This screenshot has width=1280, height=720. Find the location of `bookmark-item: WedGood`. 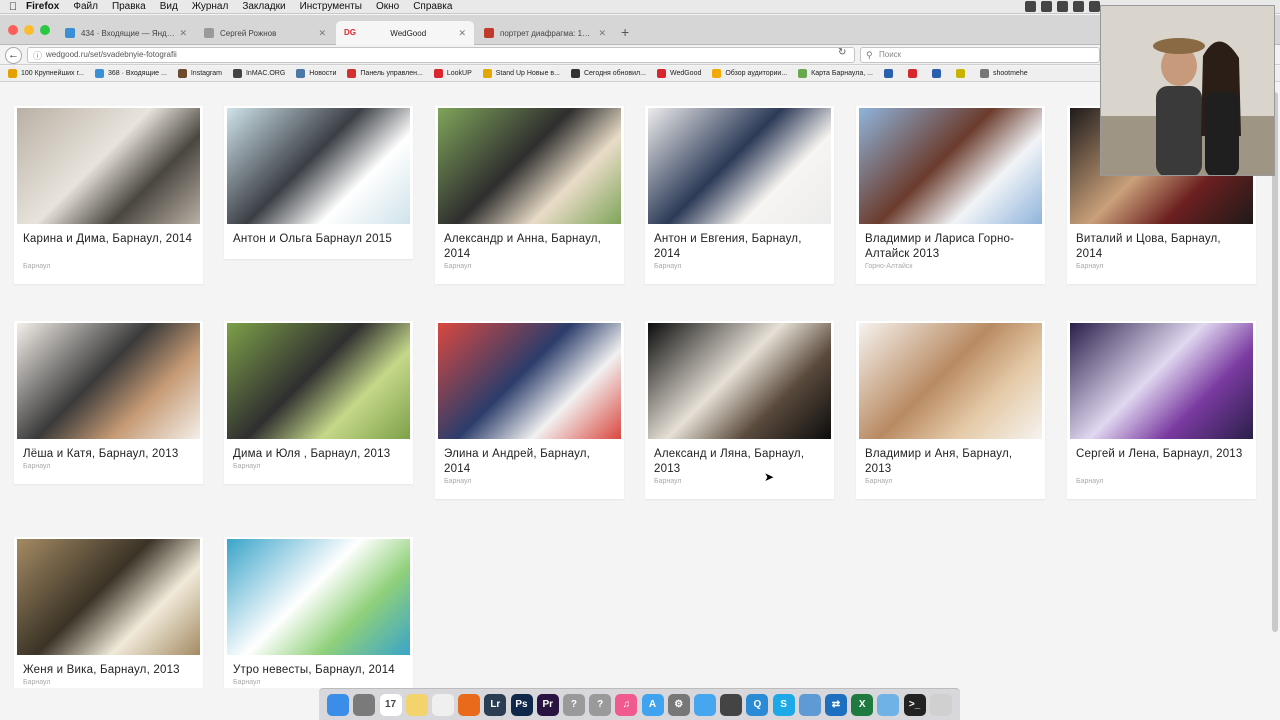

bookmark-item: WedGood is located at coordinates (678, 73).